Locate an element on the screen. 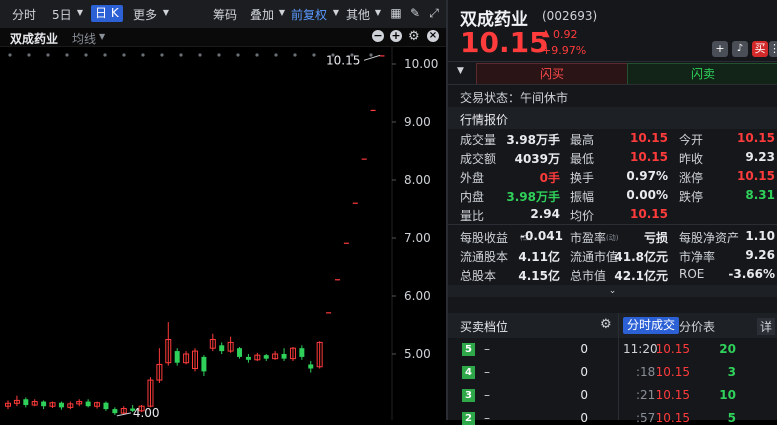  quote-value: 3.98万手 is located at coordinates (533, 140).